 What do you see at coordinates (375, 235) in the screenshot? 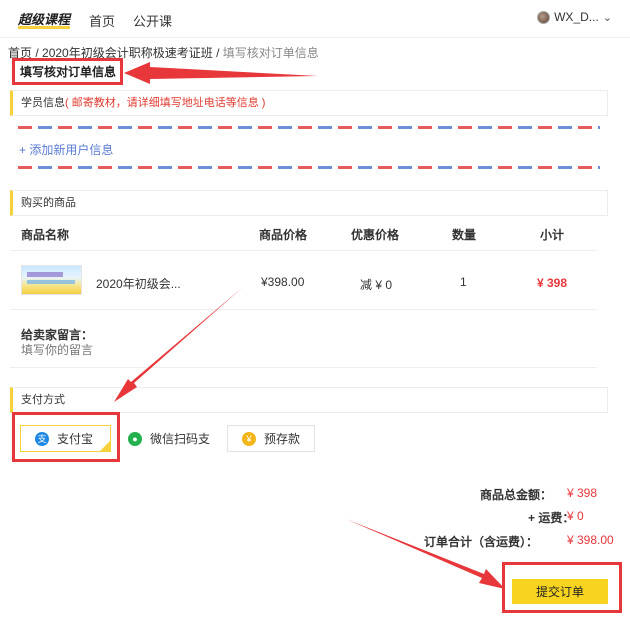
I see `column-header-discount: 优惠价格` at bounding box center [375, 235].